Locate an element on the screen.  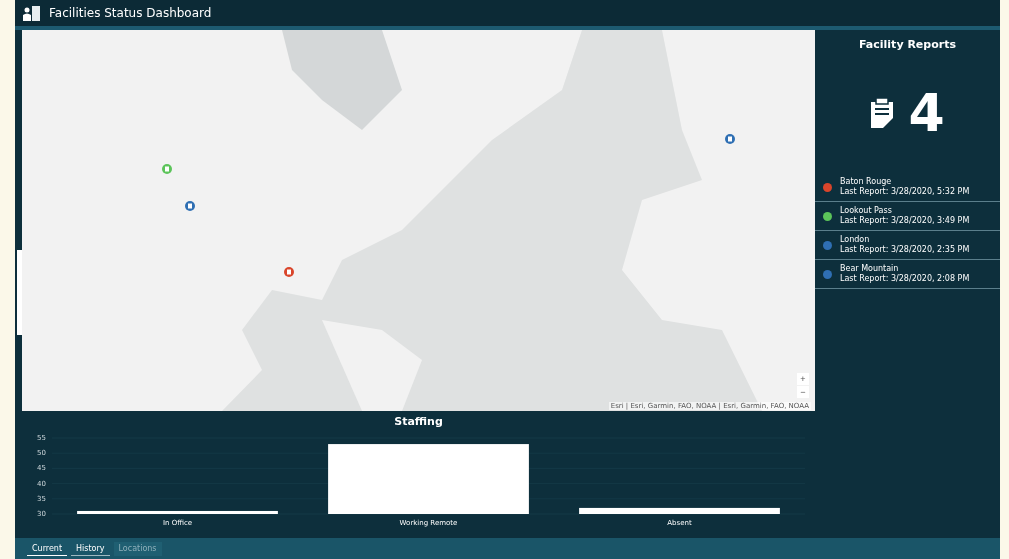
facility-name: Bear Mountain is located at coordinates (870, 269).